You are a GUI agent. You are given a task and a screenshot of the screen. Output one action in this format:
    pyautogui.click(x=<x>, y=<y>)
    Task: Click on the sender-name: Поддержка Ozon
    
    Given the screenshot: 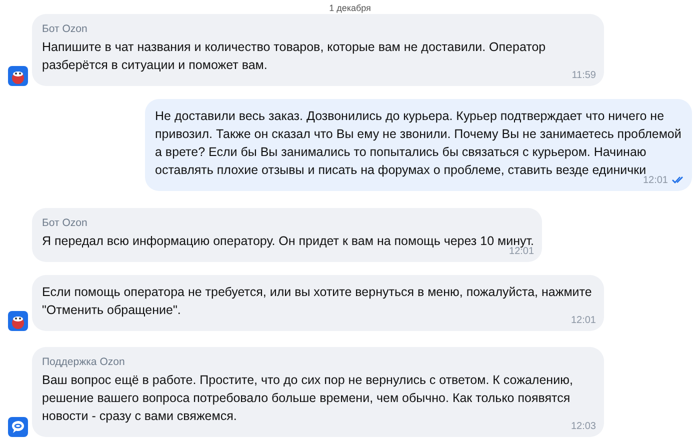 What is the action you would take?
    pyautogui.click(x=84, y=362)
    